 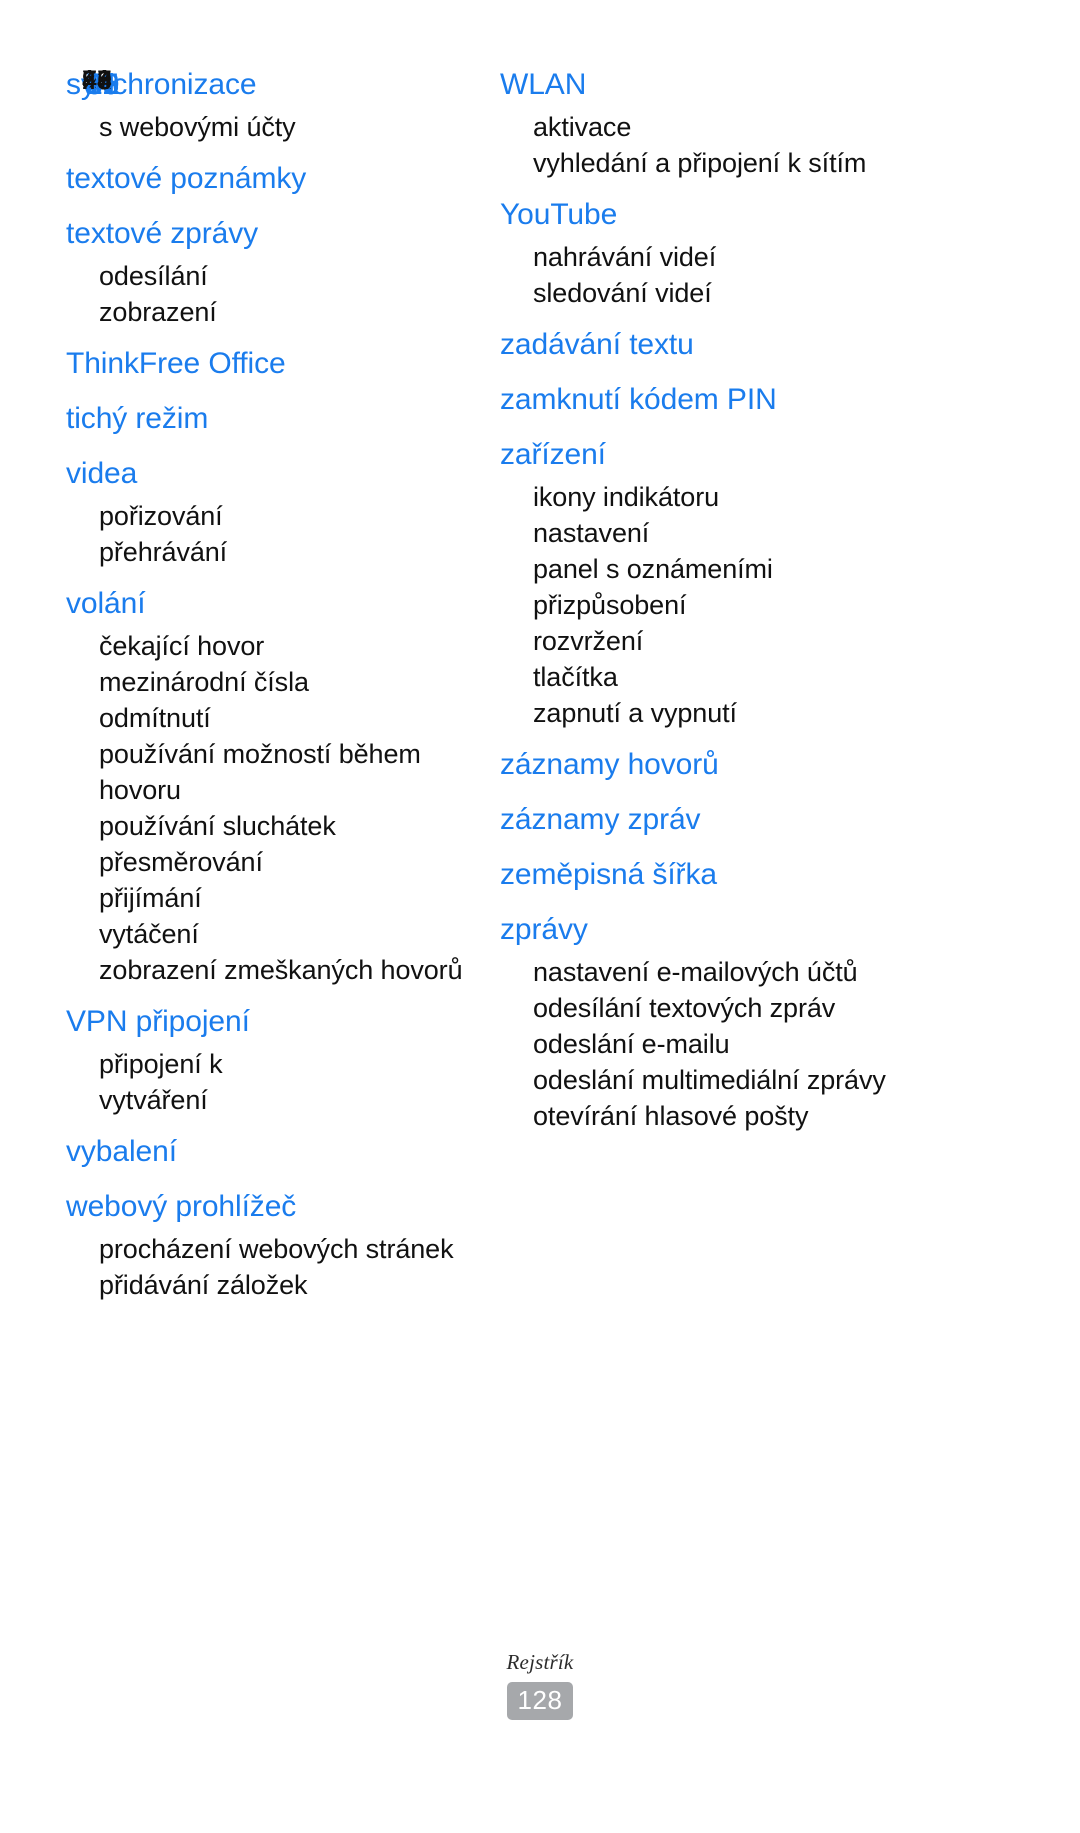 What do you see at coordinates (540, 1701) in the screenshot?
I see `page-number-badge: 128` at bounding box center [540, 1701].